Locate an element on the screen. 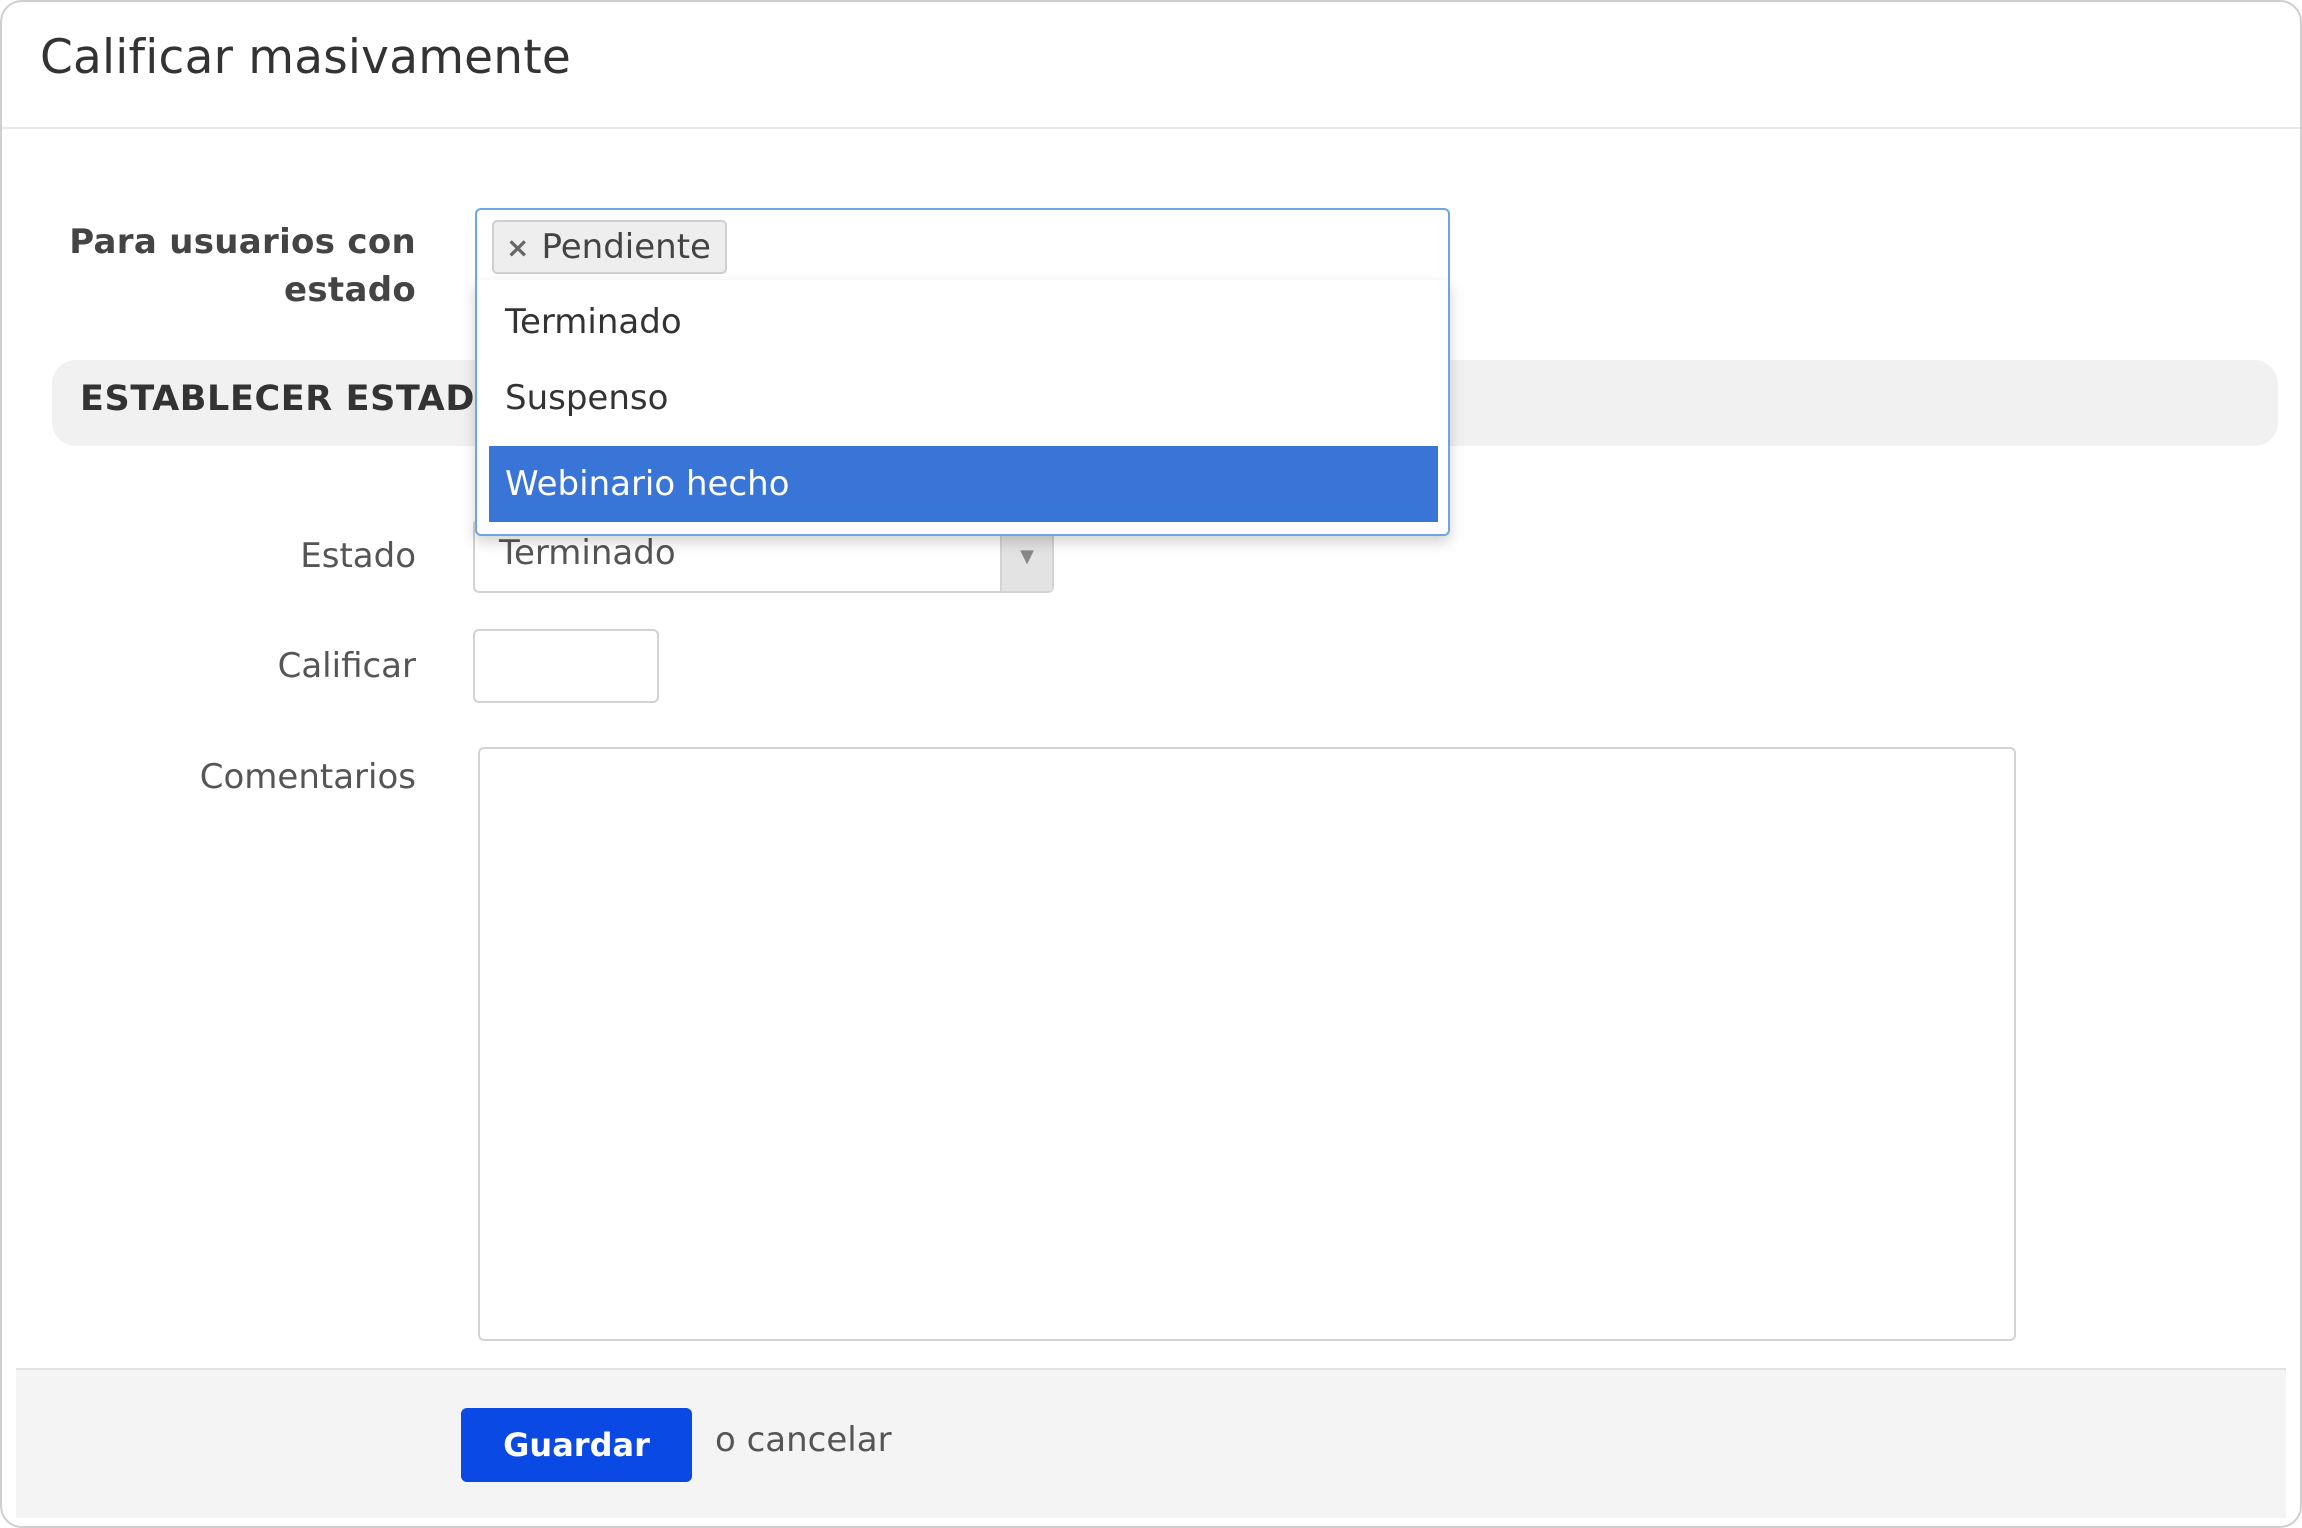  filter-status-label-line2: estado is located at coordinates (350, 290).